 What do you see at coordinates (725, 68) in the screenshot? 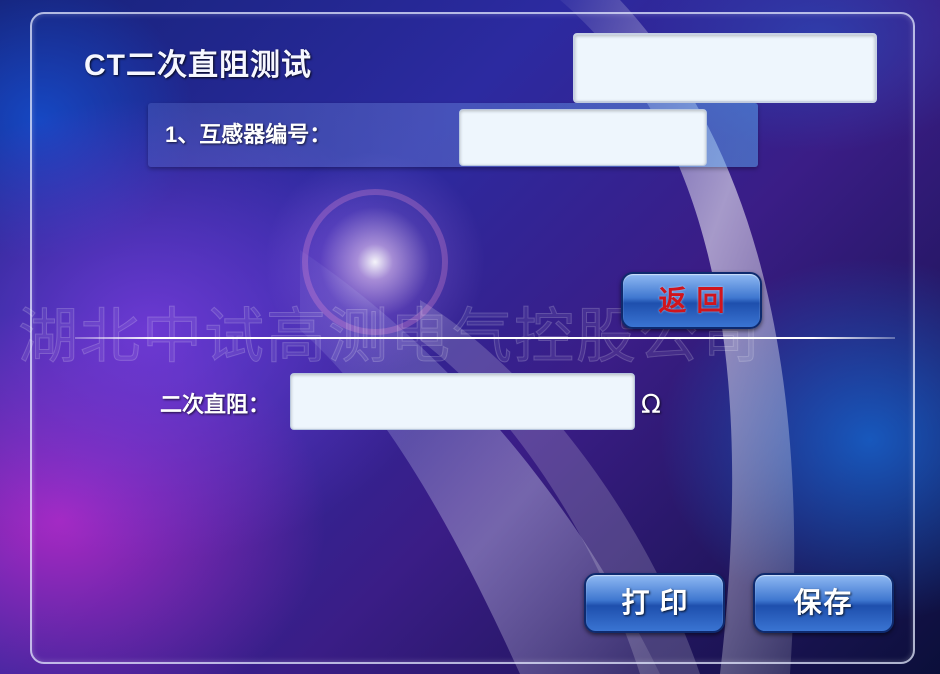
I see `top-input-field` at bounding box center [725, 68].